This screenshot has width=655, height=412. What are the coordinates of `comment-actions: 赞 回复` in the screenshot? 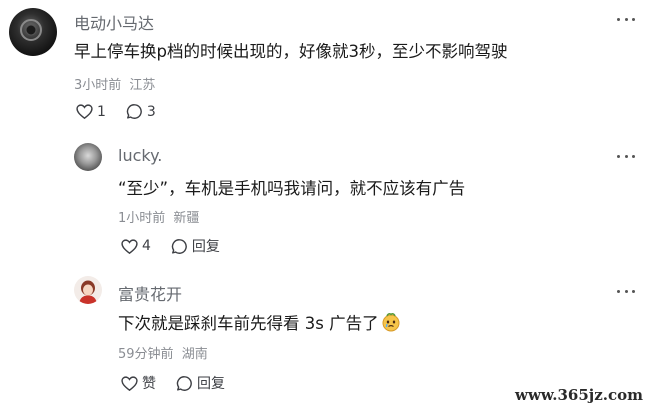 It's located at (183, 383).